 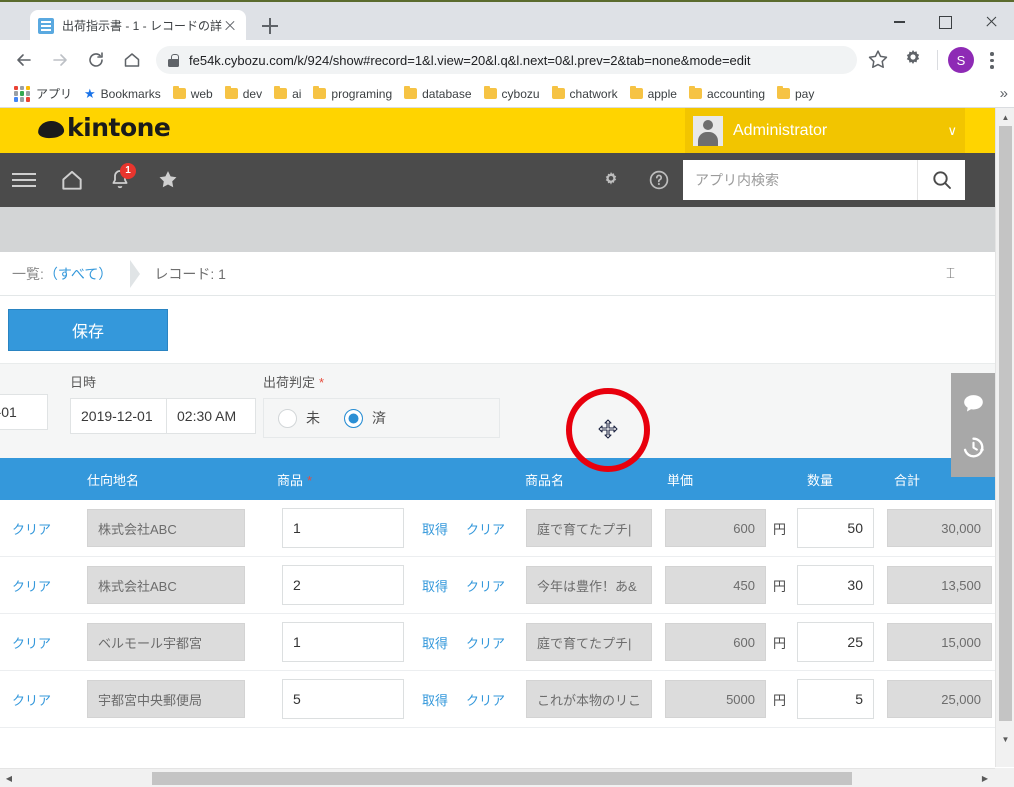 I want to click on date-input: 2019-12-01, so click(x=118, y=416).